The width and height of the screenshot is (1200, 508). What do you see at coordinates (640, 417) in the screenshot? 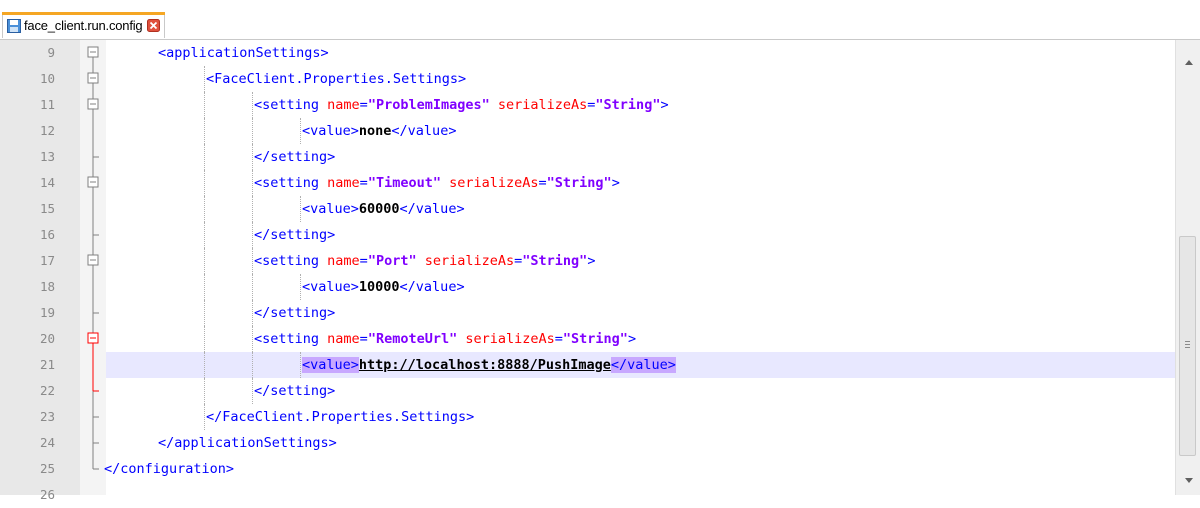
I see `code-line: </FaceClient.Properties.Settings>` at bounding box center [640, 417].